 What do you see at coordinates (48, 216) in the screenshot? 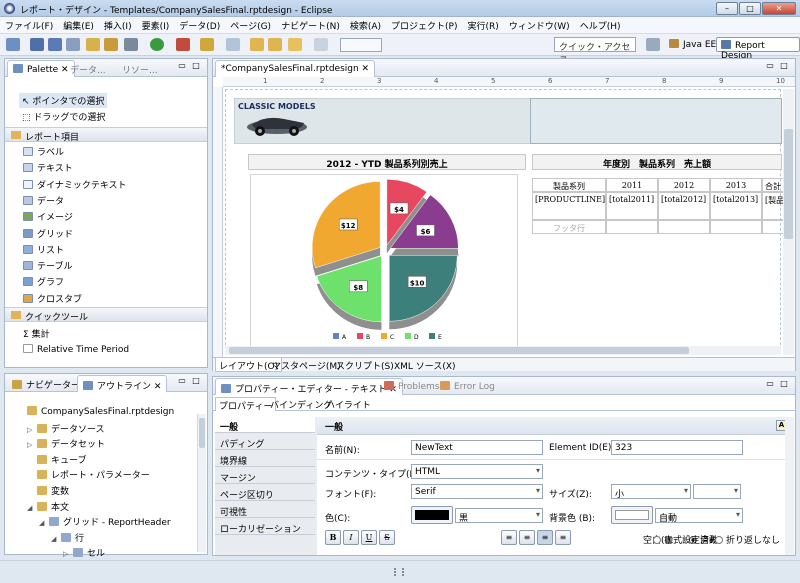
I see `palette-item-4: イメージ` at bounding box center [48, 216].